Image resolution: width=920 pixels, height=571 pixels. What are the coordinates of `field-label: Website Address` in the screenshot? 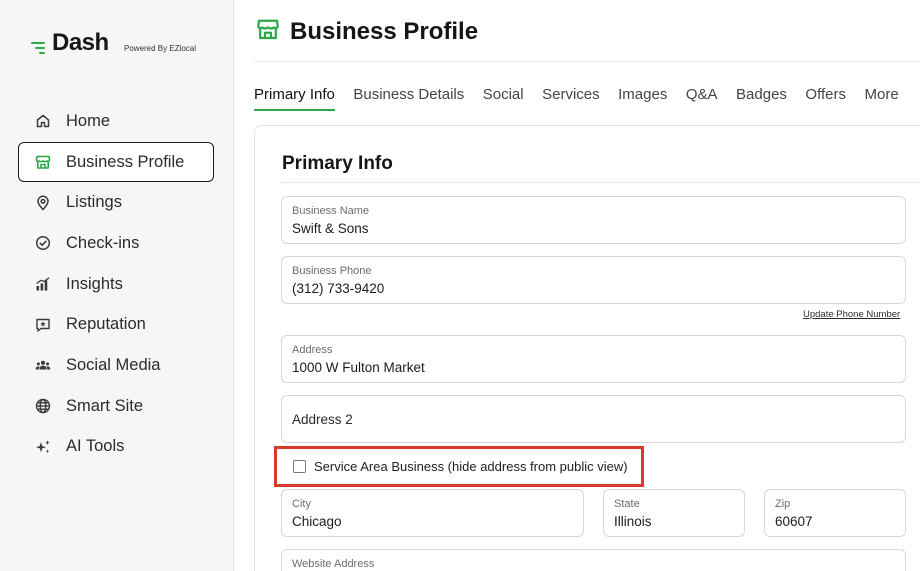 It's located at (333, 564).